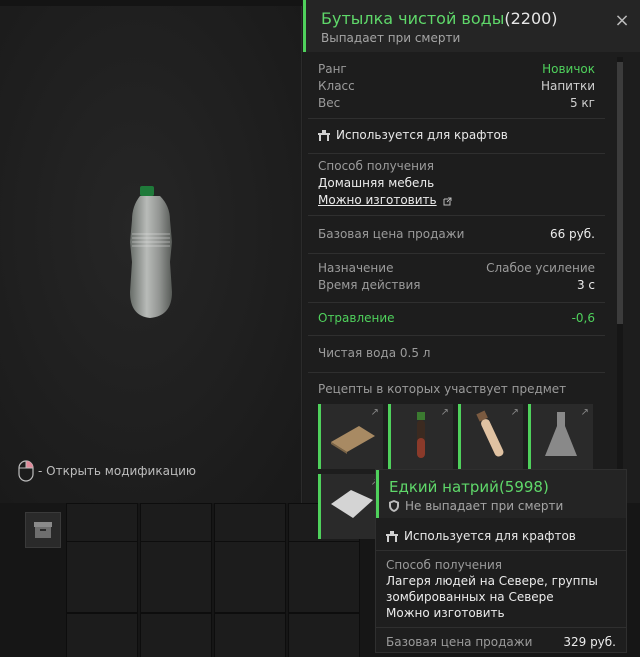 The height and width of the screenshot is (657, 640). I want to click on tooltip-crafting-label: Используется для крафтов, so click(490, 536).